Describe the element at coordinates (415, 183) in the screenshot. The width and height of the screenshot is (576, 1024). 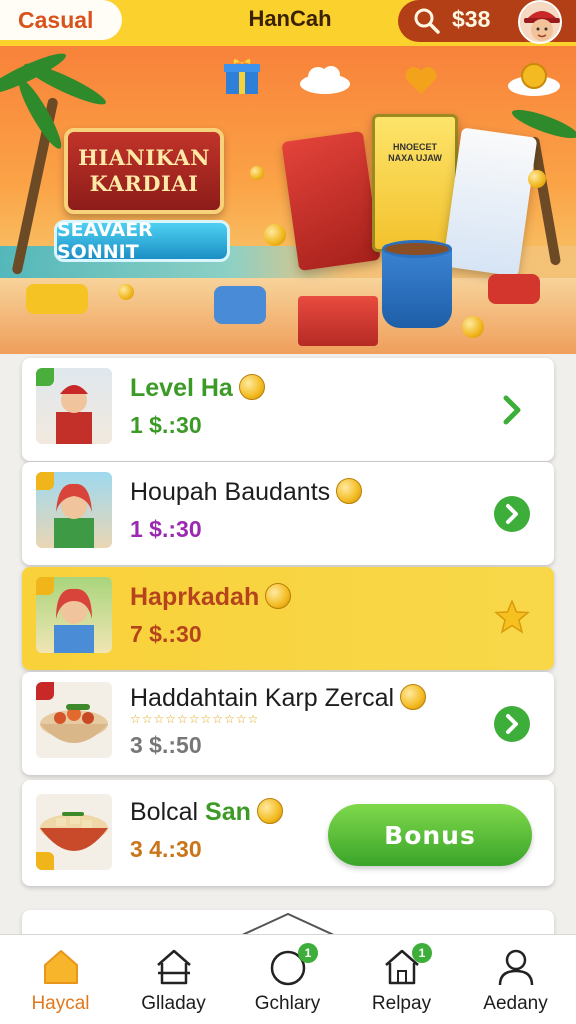
I see `gift-bag-yellow` at that location.